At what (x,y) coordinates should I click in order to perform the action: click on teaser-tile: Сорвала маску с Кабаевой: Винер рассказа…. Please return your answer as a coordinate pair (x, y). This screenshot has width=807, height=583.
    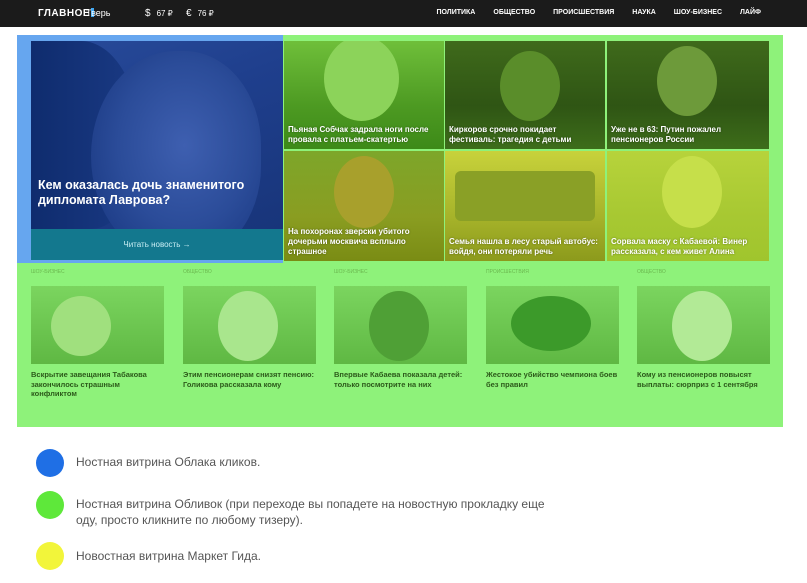
    Looking at the image, I should click on (688, 206).